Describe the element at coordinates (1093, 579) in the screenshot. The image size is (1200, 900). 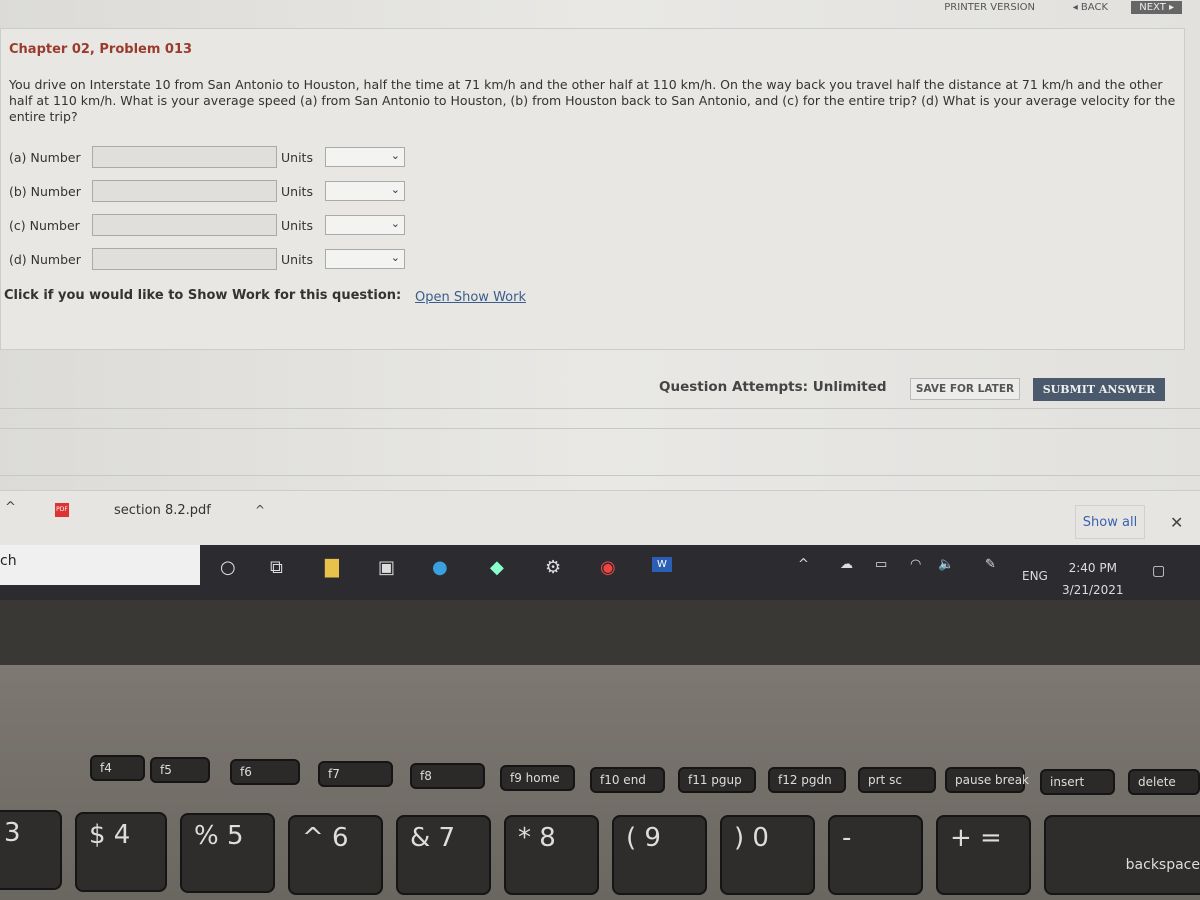
I see `clock: 2:40 PM 3/21/2021` at that location.